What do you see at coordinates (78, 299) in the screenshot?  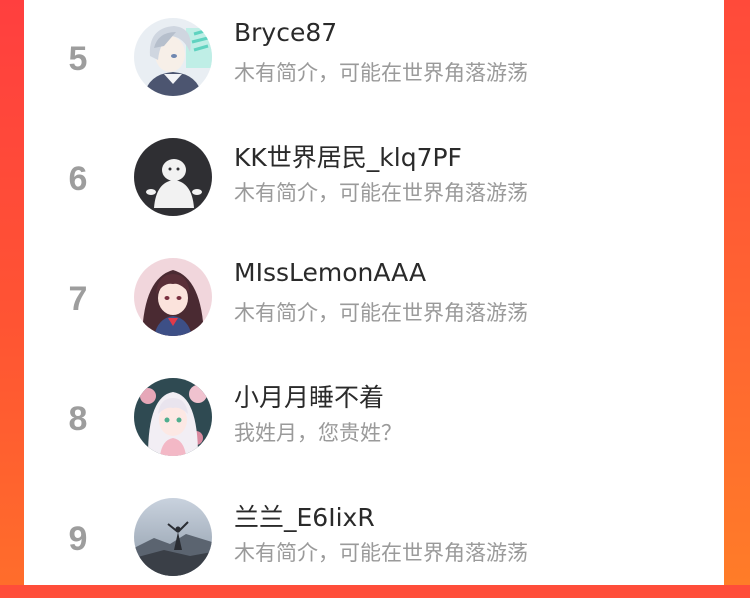 I see `rank-number: 7` at bounding box center [78, 299].